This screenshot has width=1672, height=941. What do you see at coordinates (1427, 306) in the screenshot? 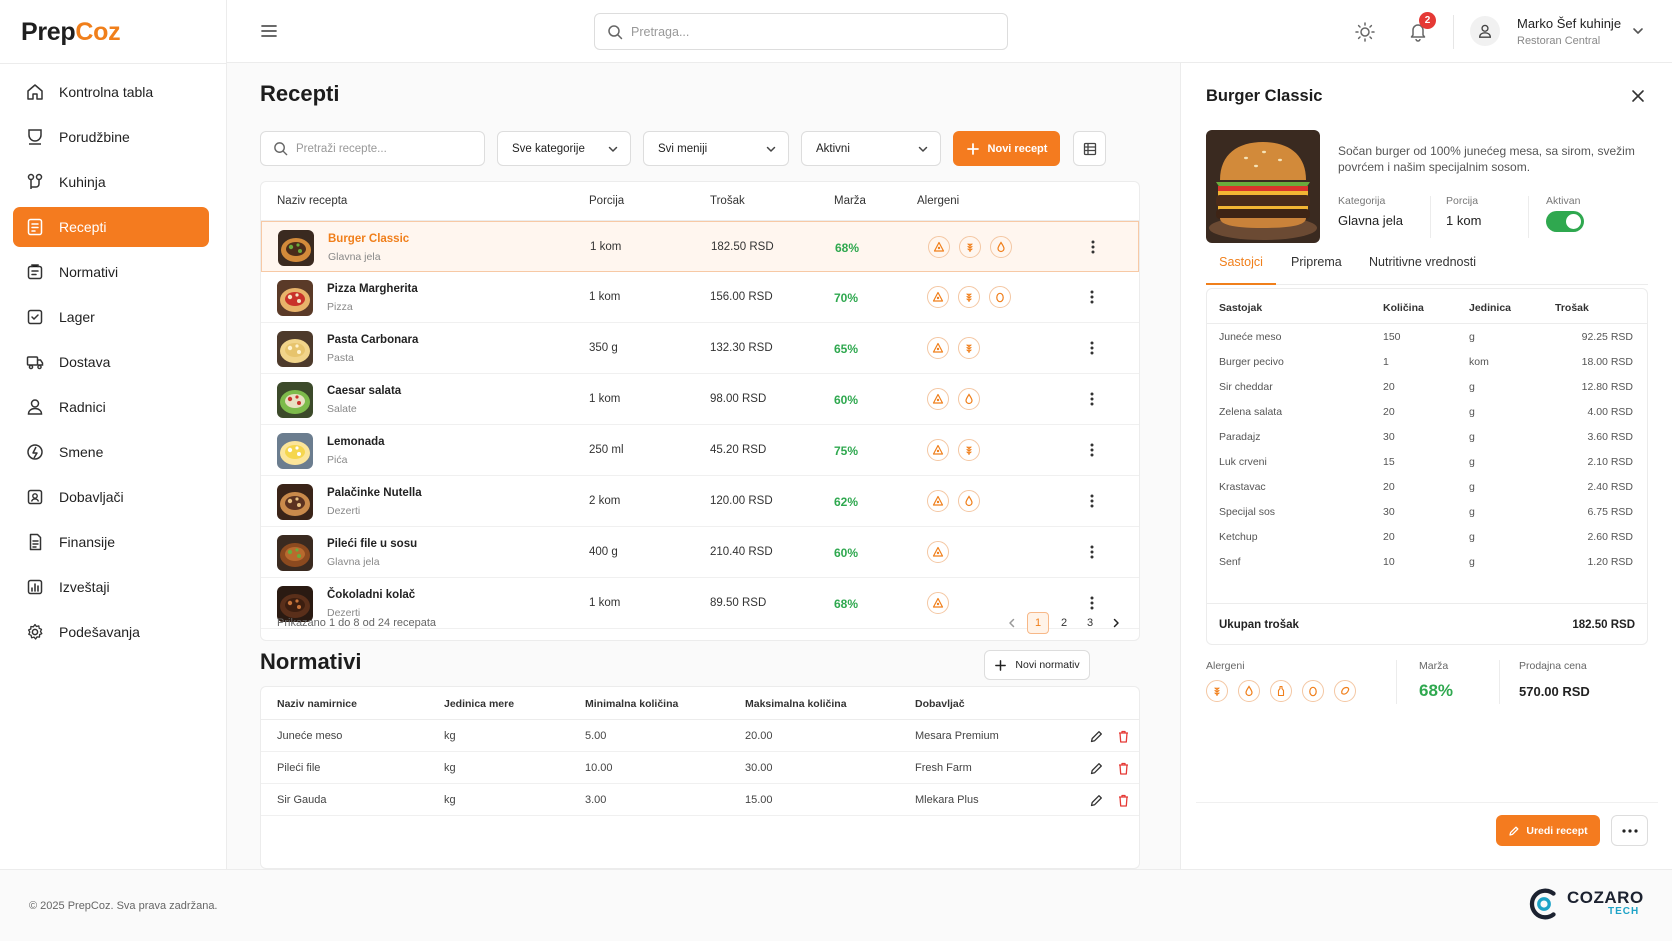
I see `ingredients-table-header: Sastojak Količina Jedinica Trošak` at bounding box center [1427, 306].